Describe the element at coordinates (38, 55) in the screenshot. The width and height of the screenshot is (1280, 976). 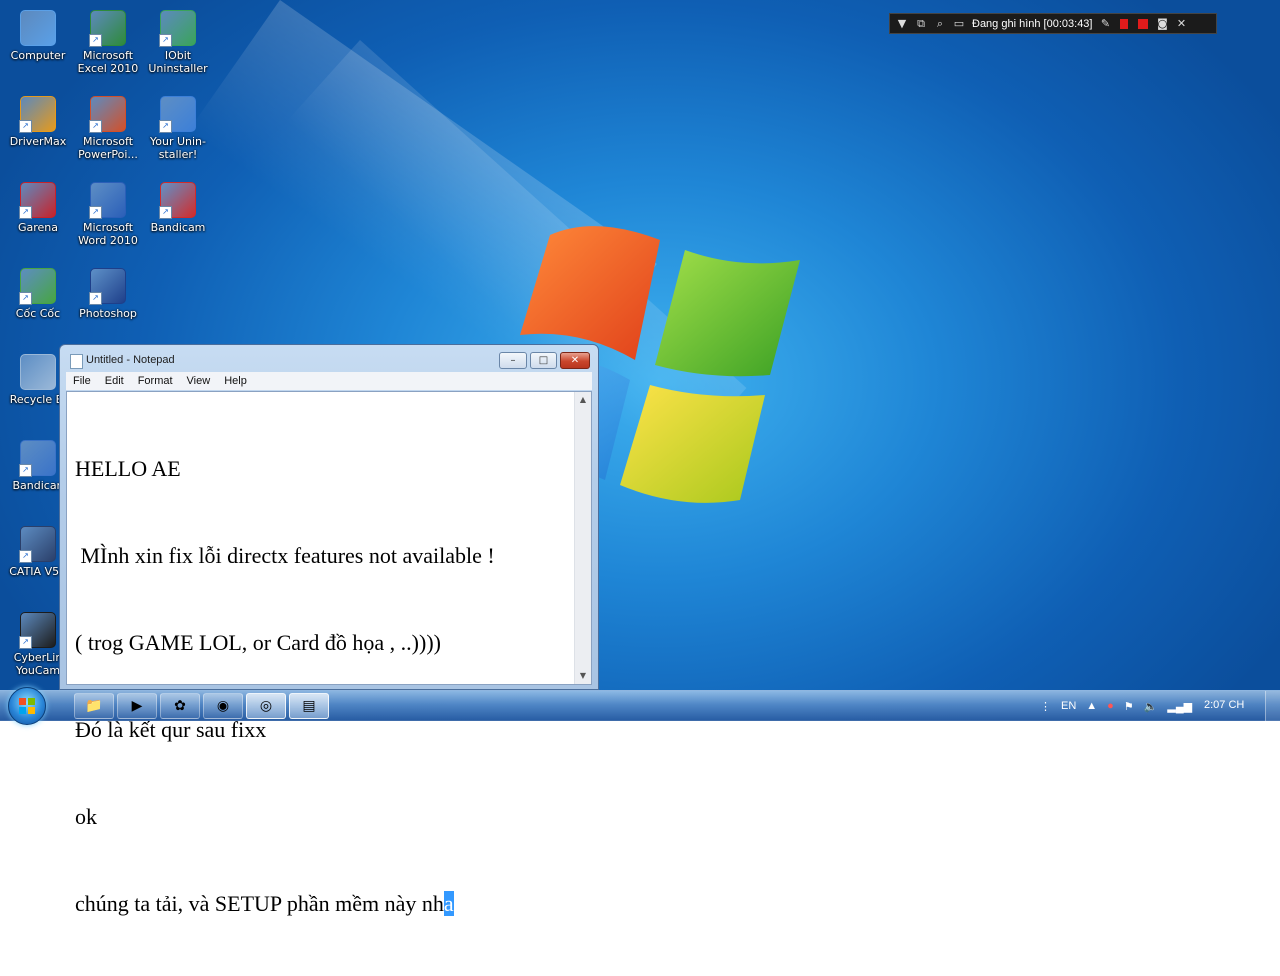
I see `shortcut-label: Computer` at that location.